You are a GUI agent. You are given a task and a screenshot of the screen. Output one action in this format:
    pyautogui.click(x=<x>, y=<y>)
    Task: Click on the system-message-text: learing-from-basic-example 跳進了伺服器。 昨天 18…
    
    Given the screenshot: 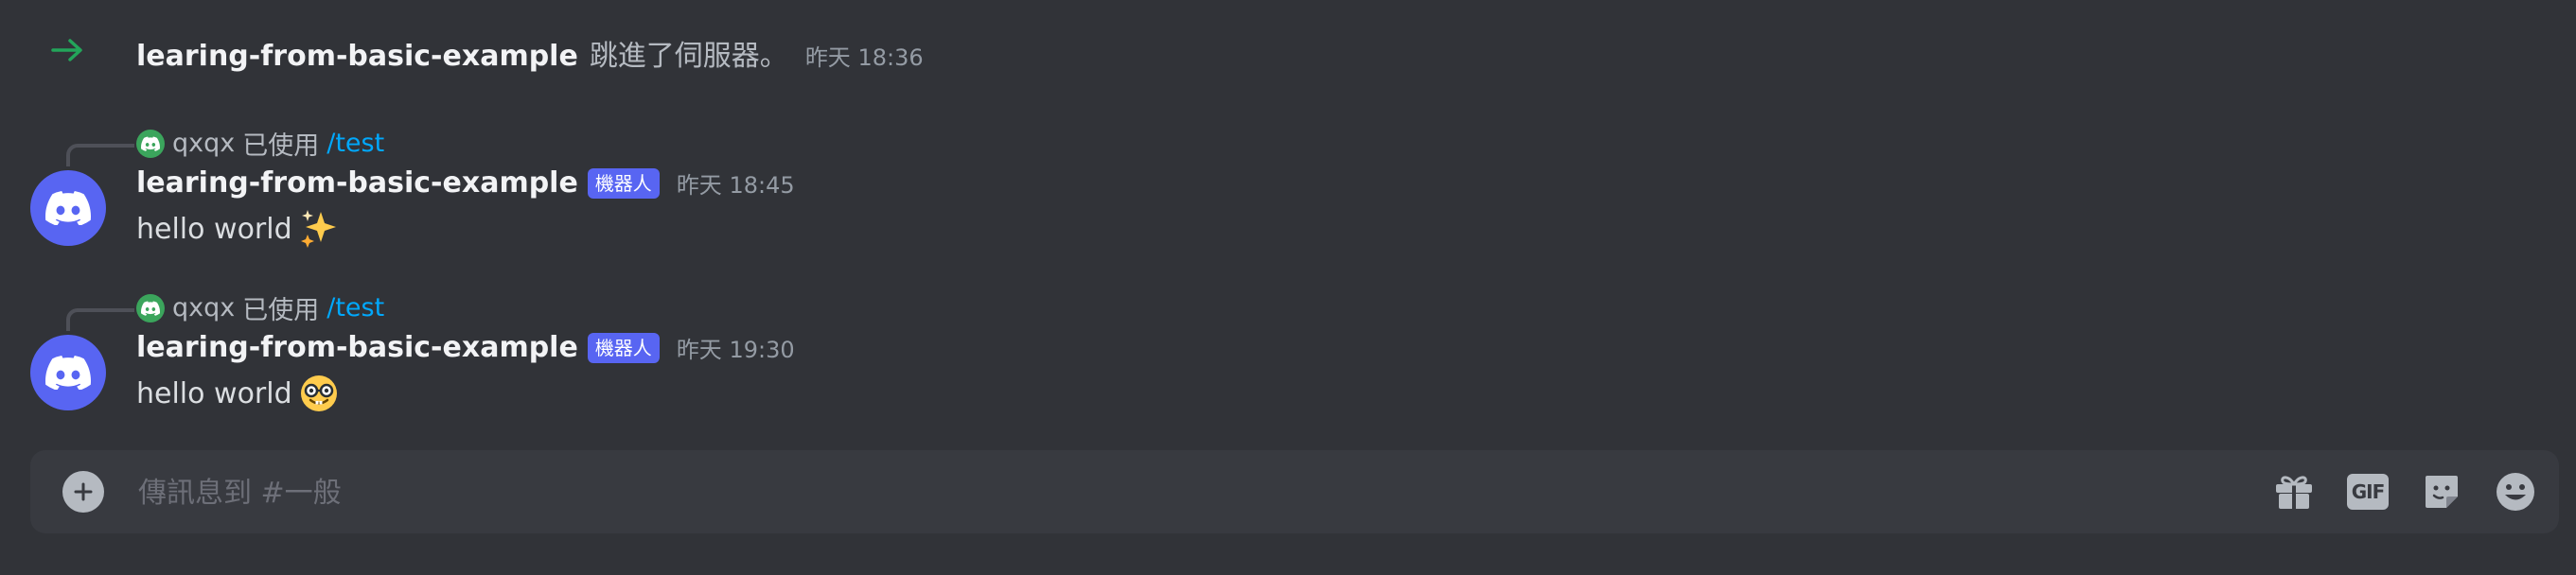 What is the action you would take?
    pyautogui.click(x=530, y=53)
    